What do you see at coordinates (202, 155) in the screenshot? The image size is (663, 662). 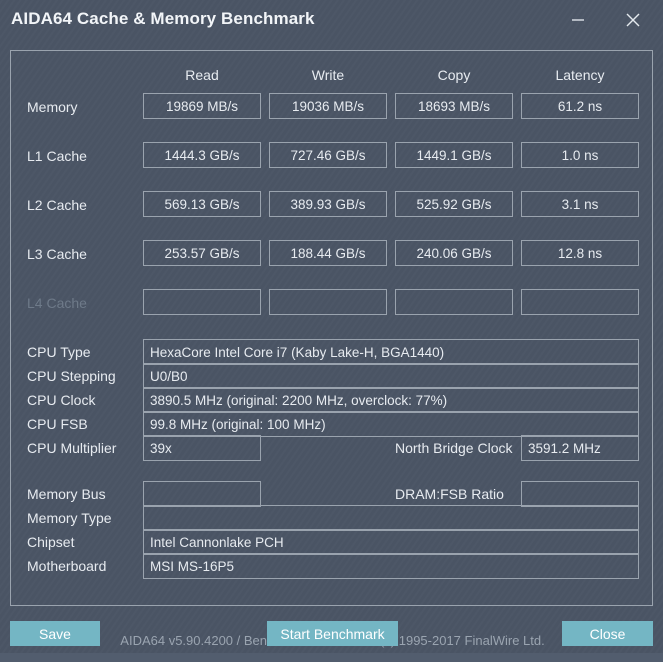 I see `l1-read-field: 1444.3 GB/s` at bounding box center [202, 155].